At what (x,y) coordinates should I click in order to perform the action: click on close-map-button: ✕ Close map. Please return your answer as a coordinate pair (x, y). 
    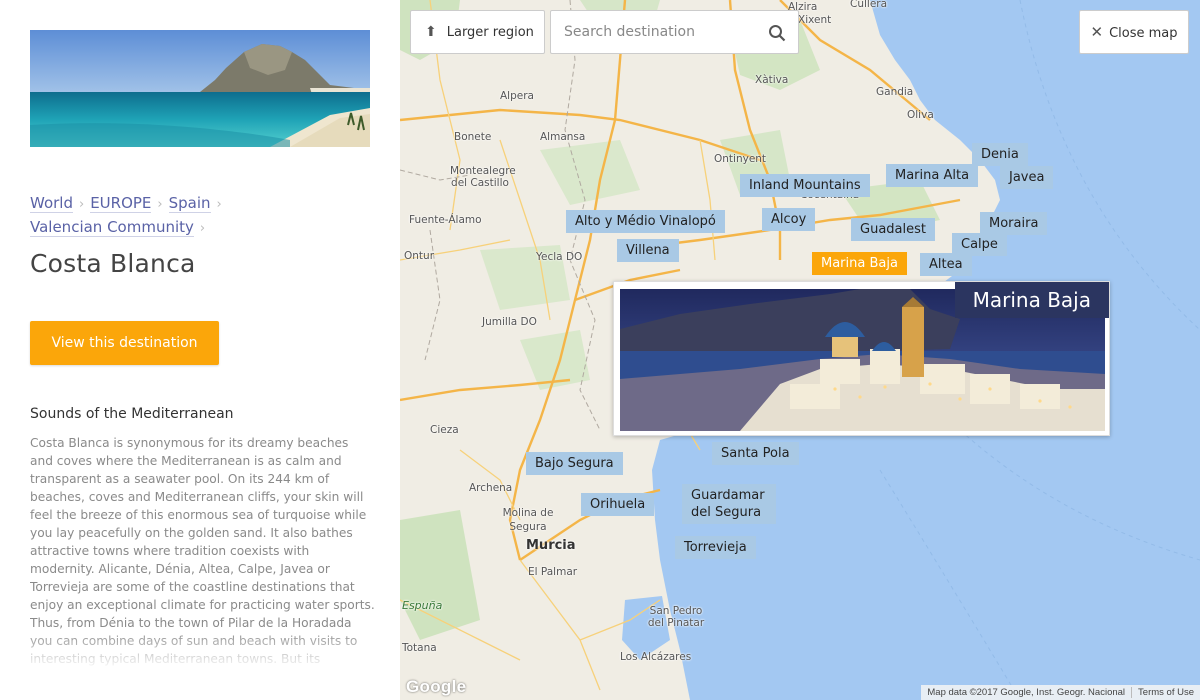
    Looking at the image, I should click on (1134, 32).